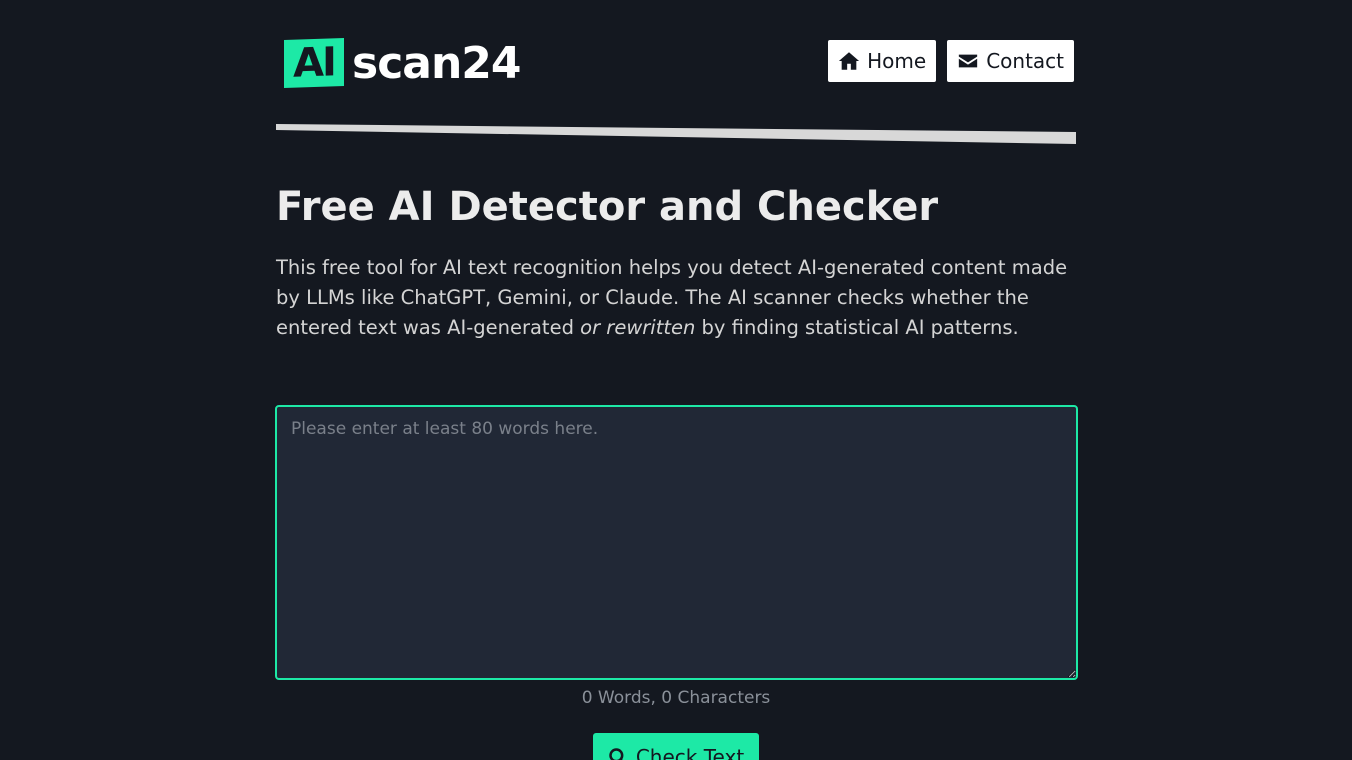  I want to click on site-logo: AI scan24, so click(403, 63).